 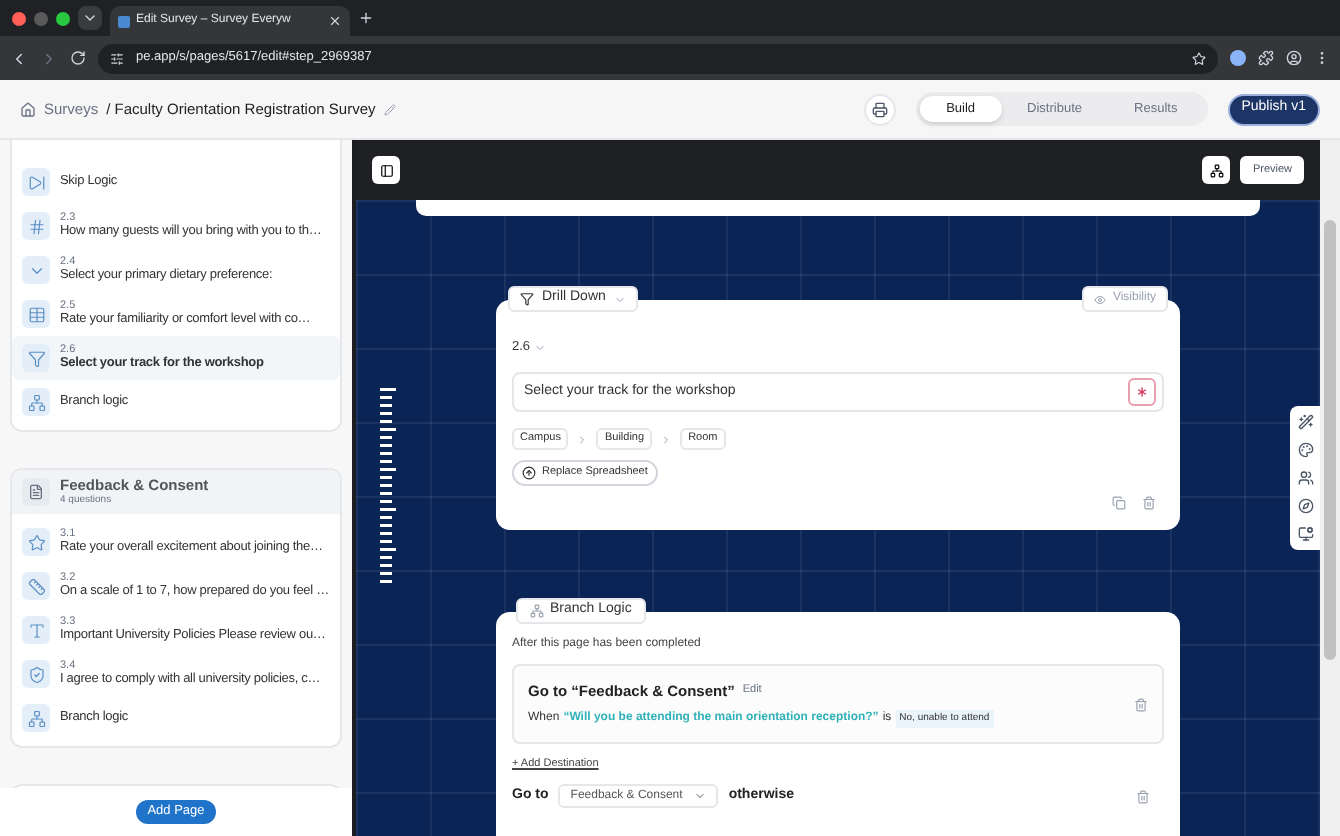 I want to click on grid-icon, so click(x=36, y=314).